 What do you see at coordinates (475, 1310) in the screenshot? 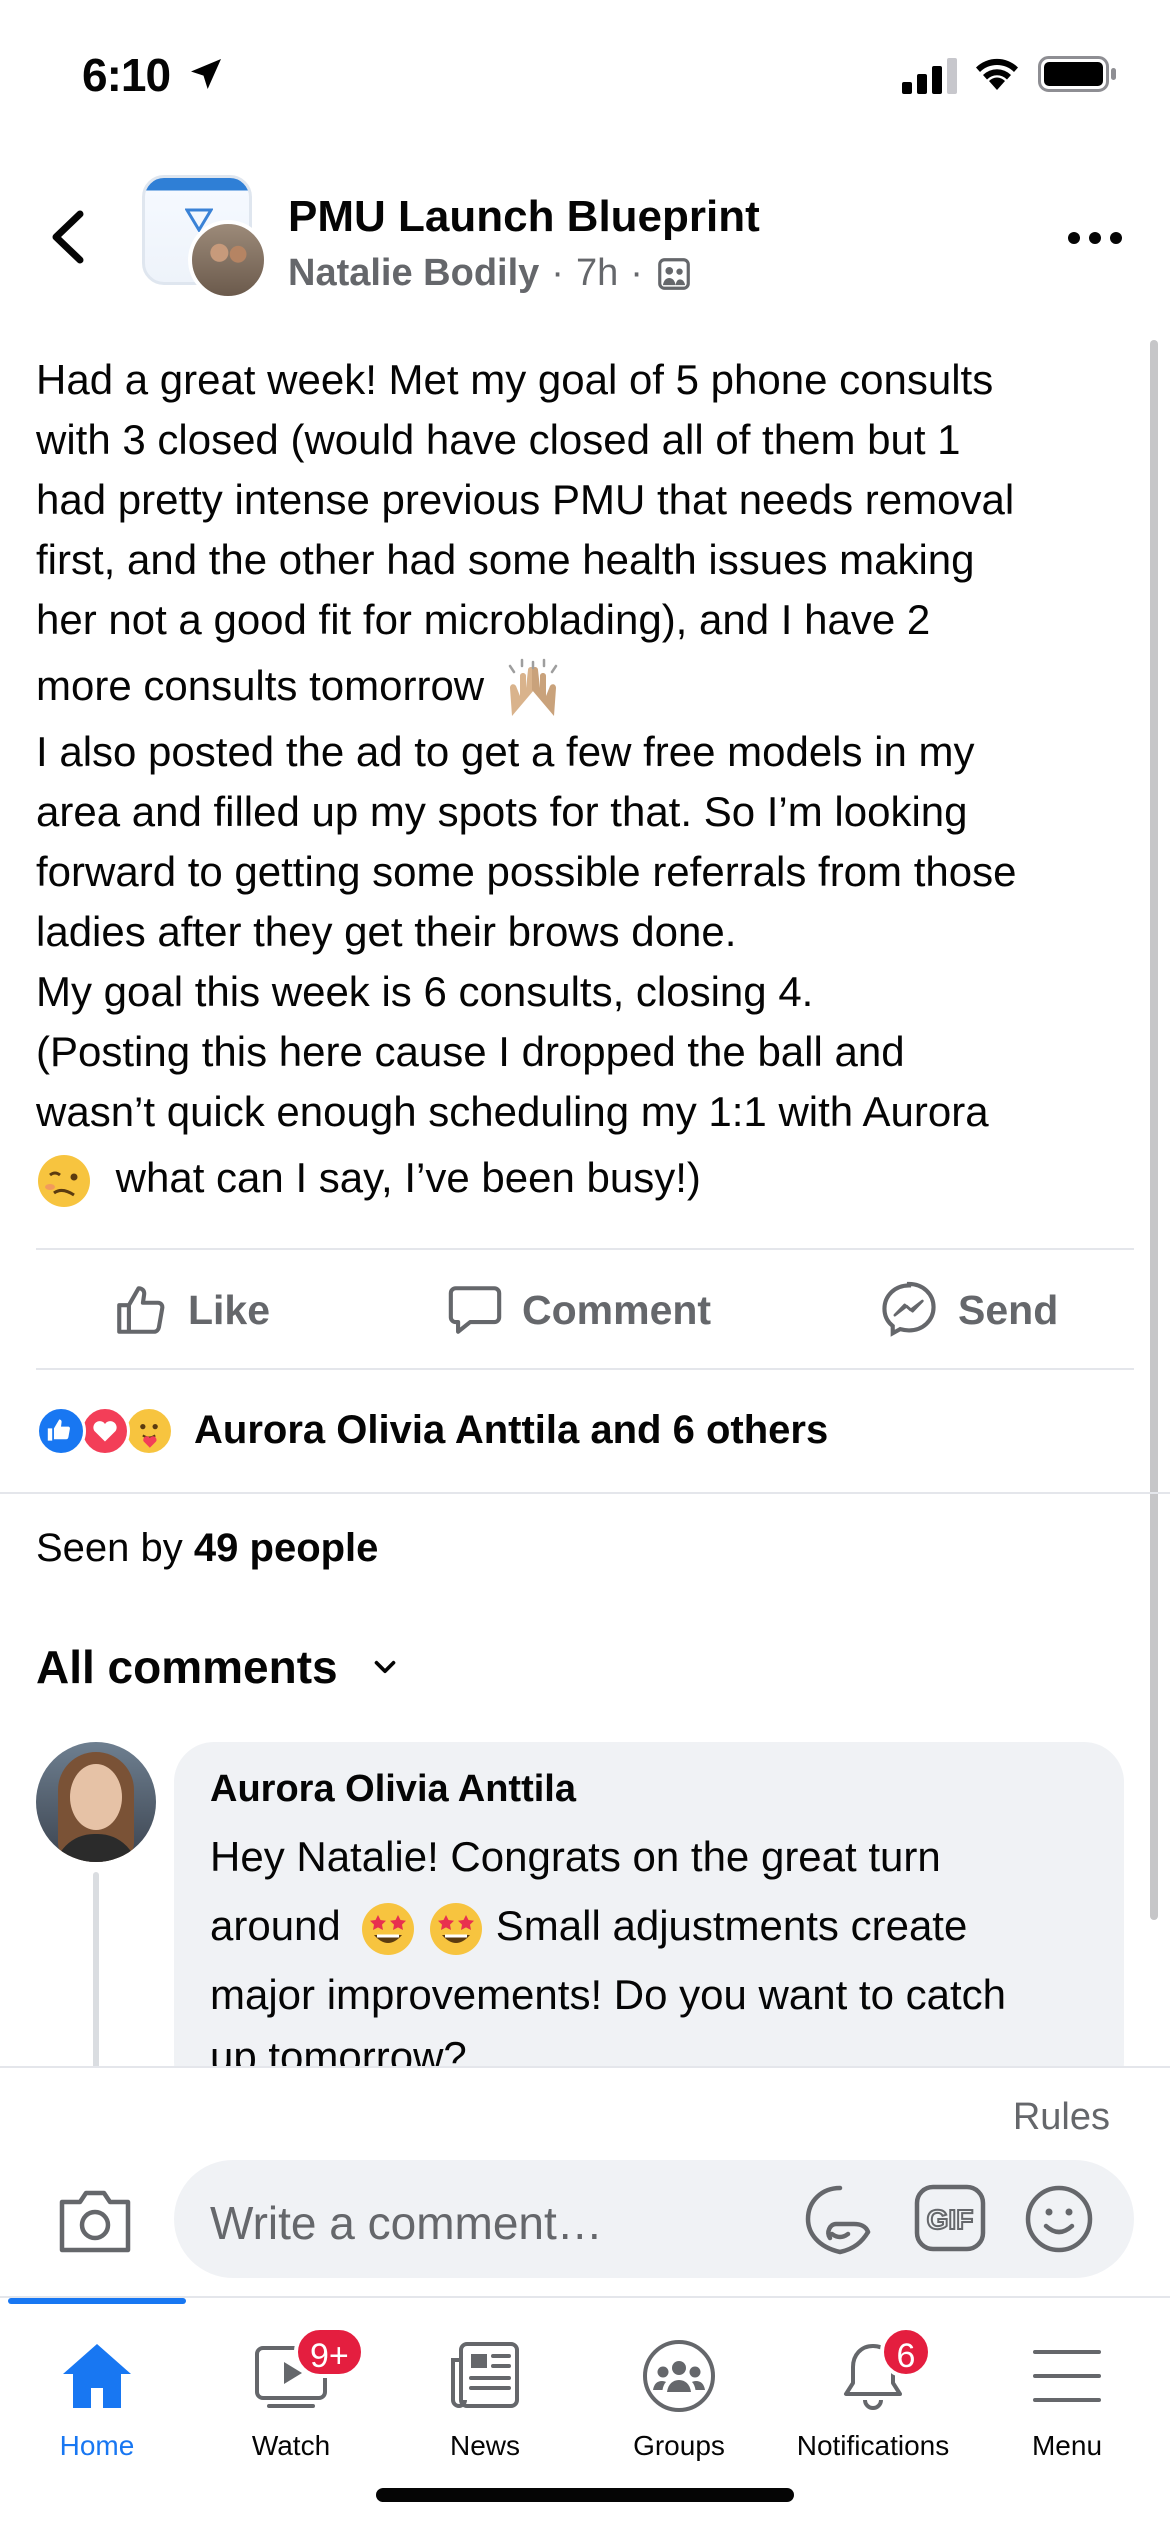
I see `speech-bubble-icon` at bounding box center [475, 1310].